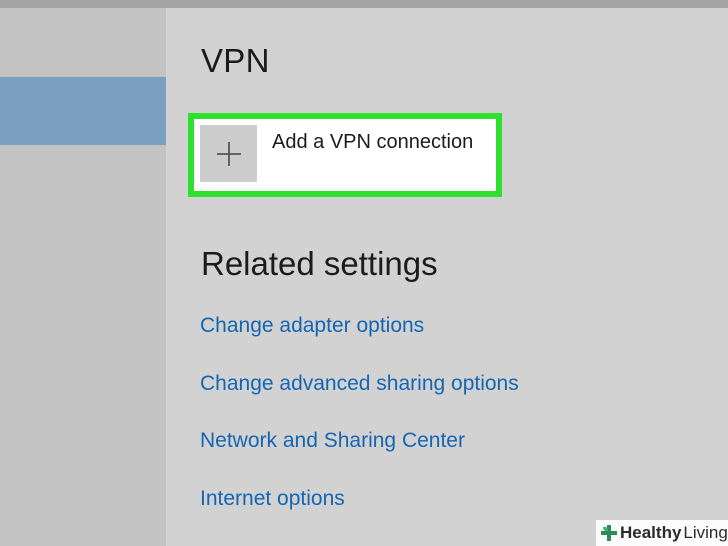 The height and width of the screenshot is (546, 728). Describe the element at coordinates (272, 499) in the screenshot. I see `internet-options-link: Internet options` at that location.